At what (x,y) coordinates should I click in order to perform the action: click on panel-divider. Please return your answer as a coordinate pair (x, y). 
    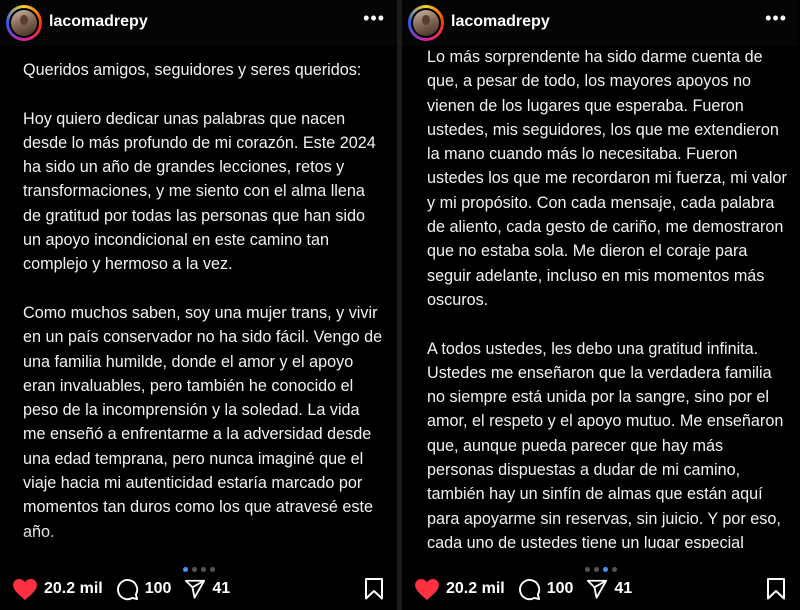
    Looking at the image, I should click on (399, 305).